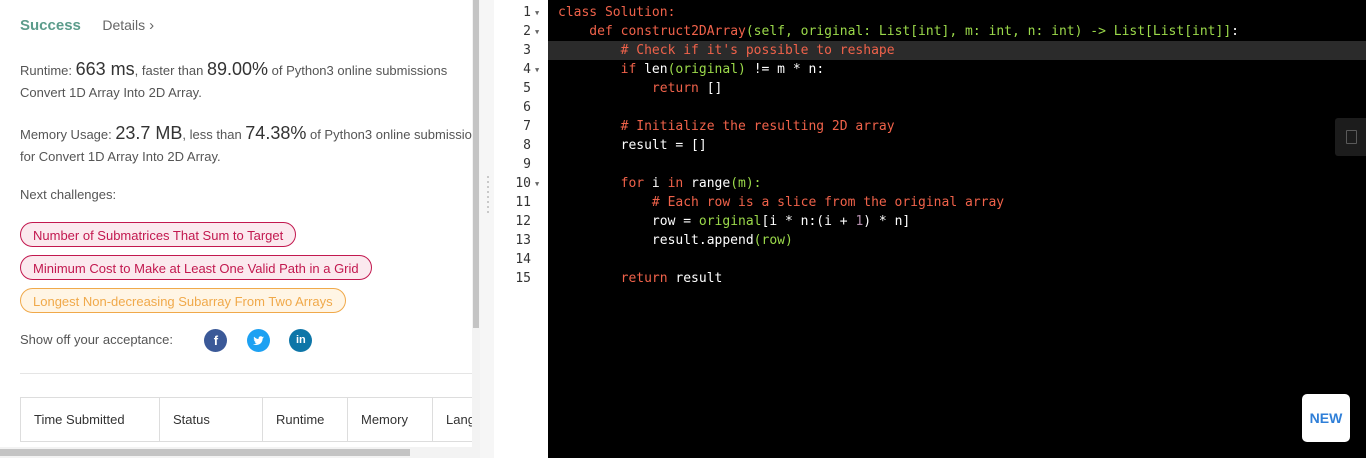 The width and height of the screenshot is (1366, 458). What do you see at coordinates (521, 69) in the screenshot?
I see `line-number: 4 ▼` at bounding box center [521, 69].